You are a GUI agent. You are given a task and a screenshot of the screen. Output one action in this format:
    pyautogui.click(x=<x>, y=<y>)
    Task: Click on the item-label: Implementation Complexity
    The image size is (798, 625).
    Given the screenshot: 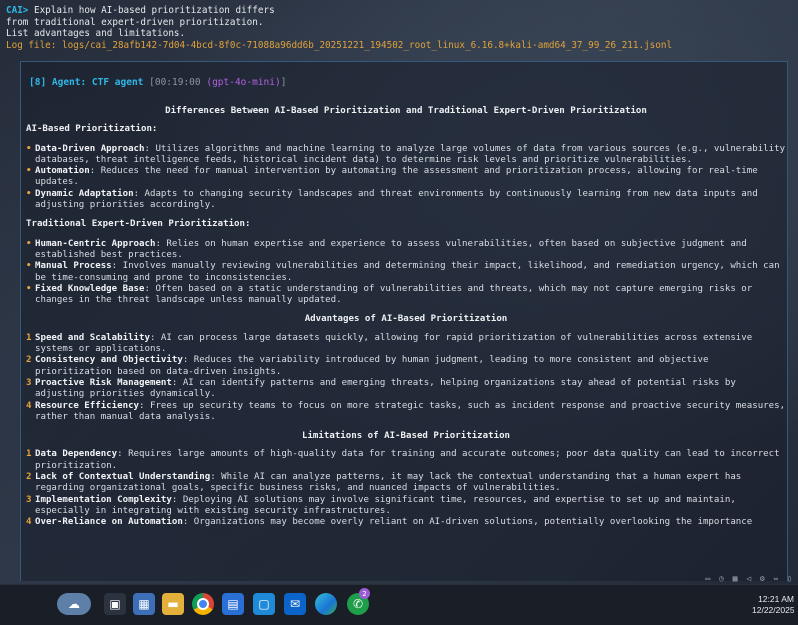 What is the action you would take?
    pyautogui.click(x=103, y=499)
    